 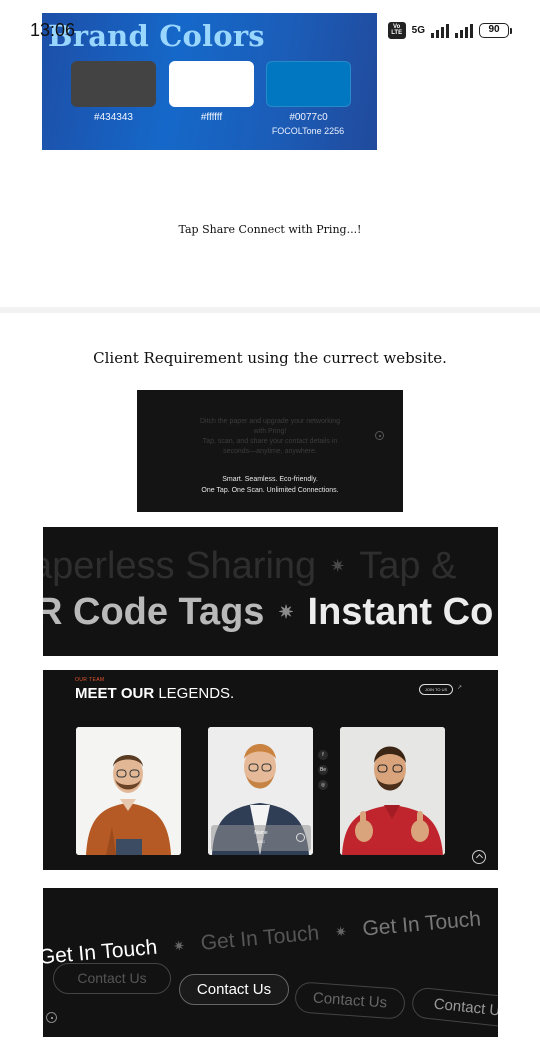 I want to click on swatch-sub-label: FOCOLTone 2256, so click(x=308, y=131).